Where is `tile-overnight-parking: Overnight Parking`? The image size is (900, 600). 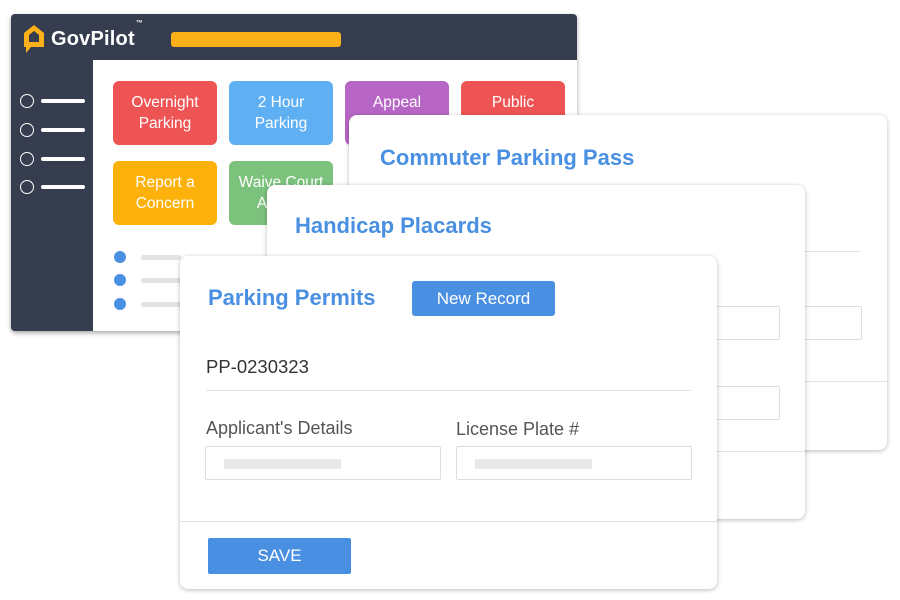
tile-overnight-parking: Overnight Parking is located at coordinates (165, 113).